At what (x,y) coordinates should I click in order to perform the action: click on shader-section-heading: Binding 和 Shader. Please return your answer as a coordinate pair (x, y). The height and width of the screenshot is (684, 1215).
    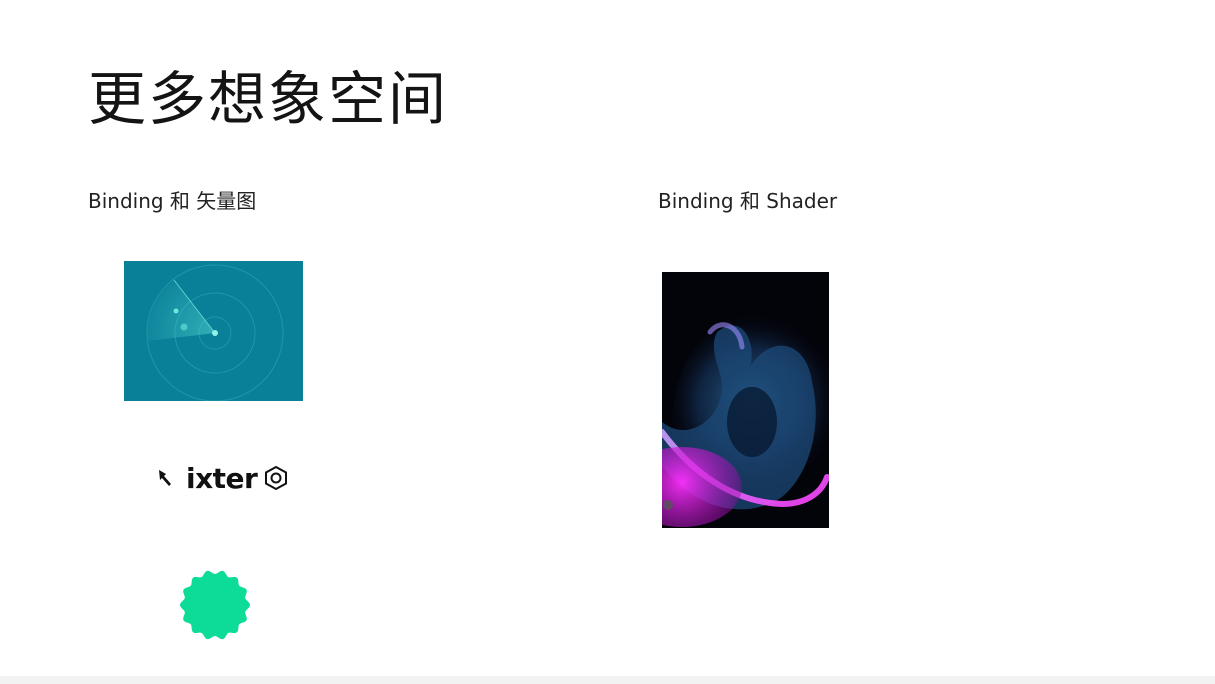
    Looking at the image, I should click on (748, 201).